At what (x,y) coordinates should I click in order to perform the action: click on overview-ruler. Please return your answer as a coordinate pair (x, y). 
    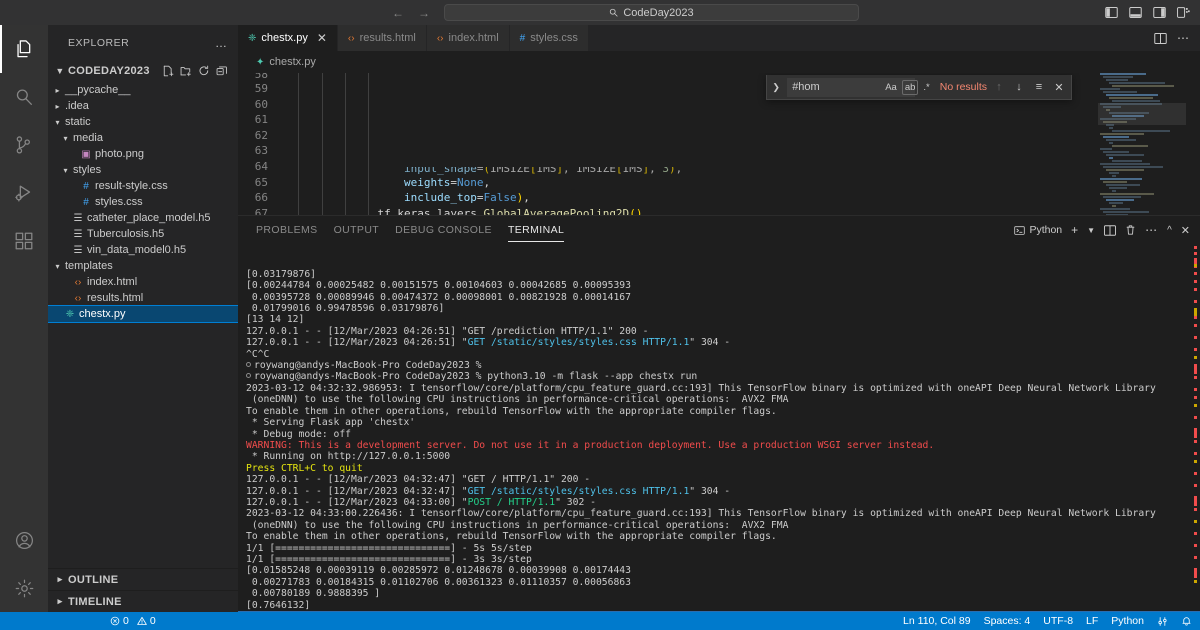
    Looking at the image, I should click on (1193, 144).